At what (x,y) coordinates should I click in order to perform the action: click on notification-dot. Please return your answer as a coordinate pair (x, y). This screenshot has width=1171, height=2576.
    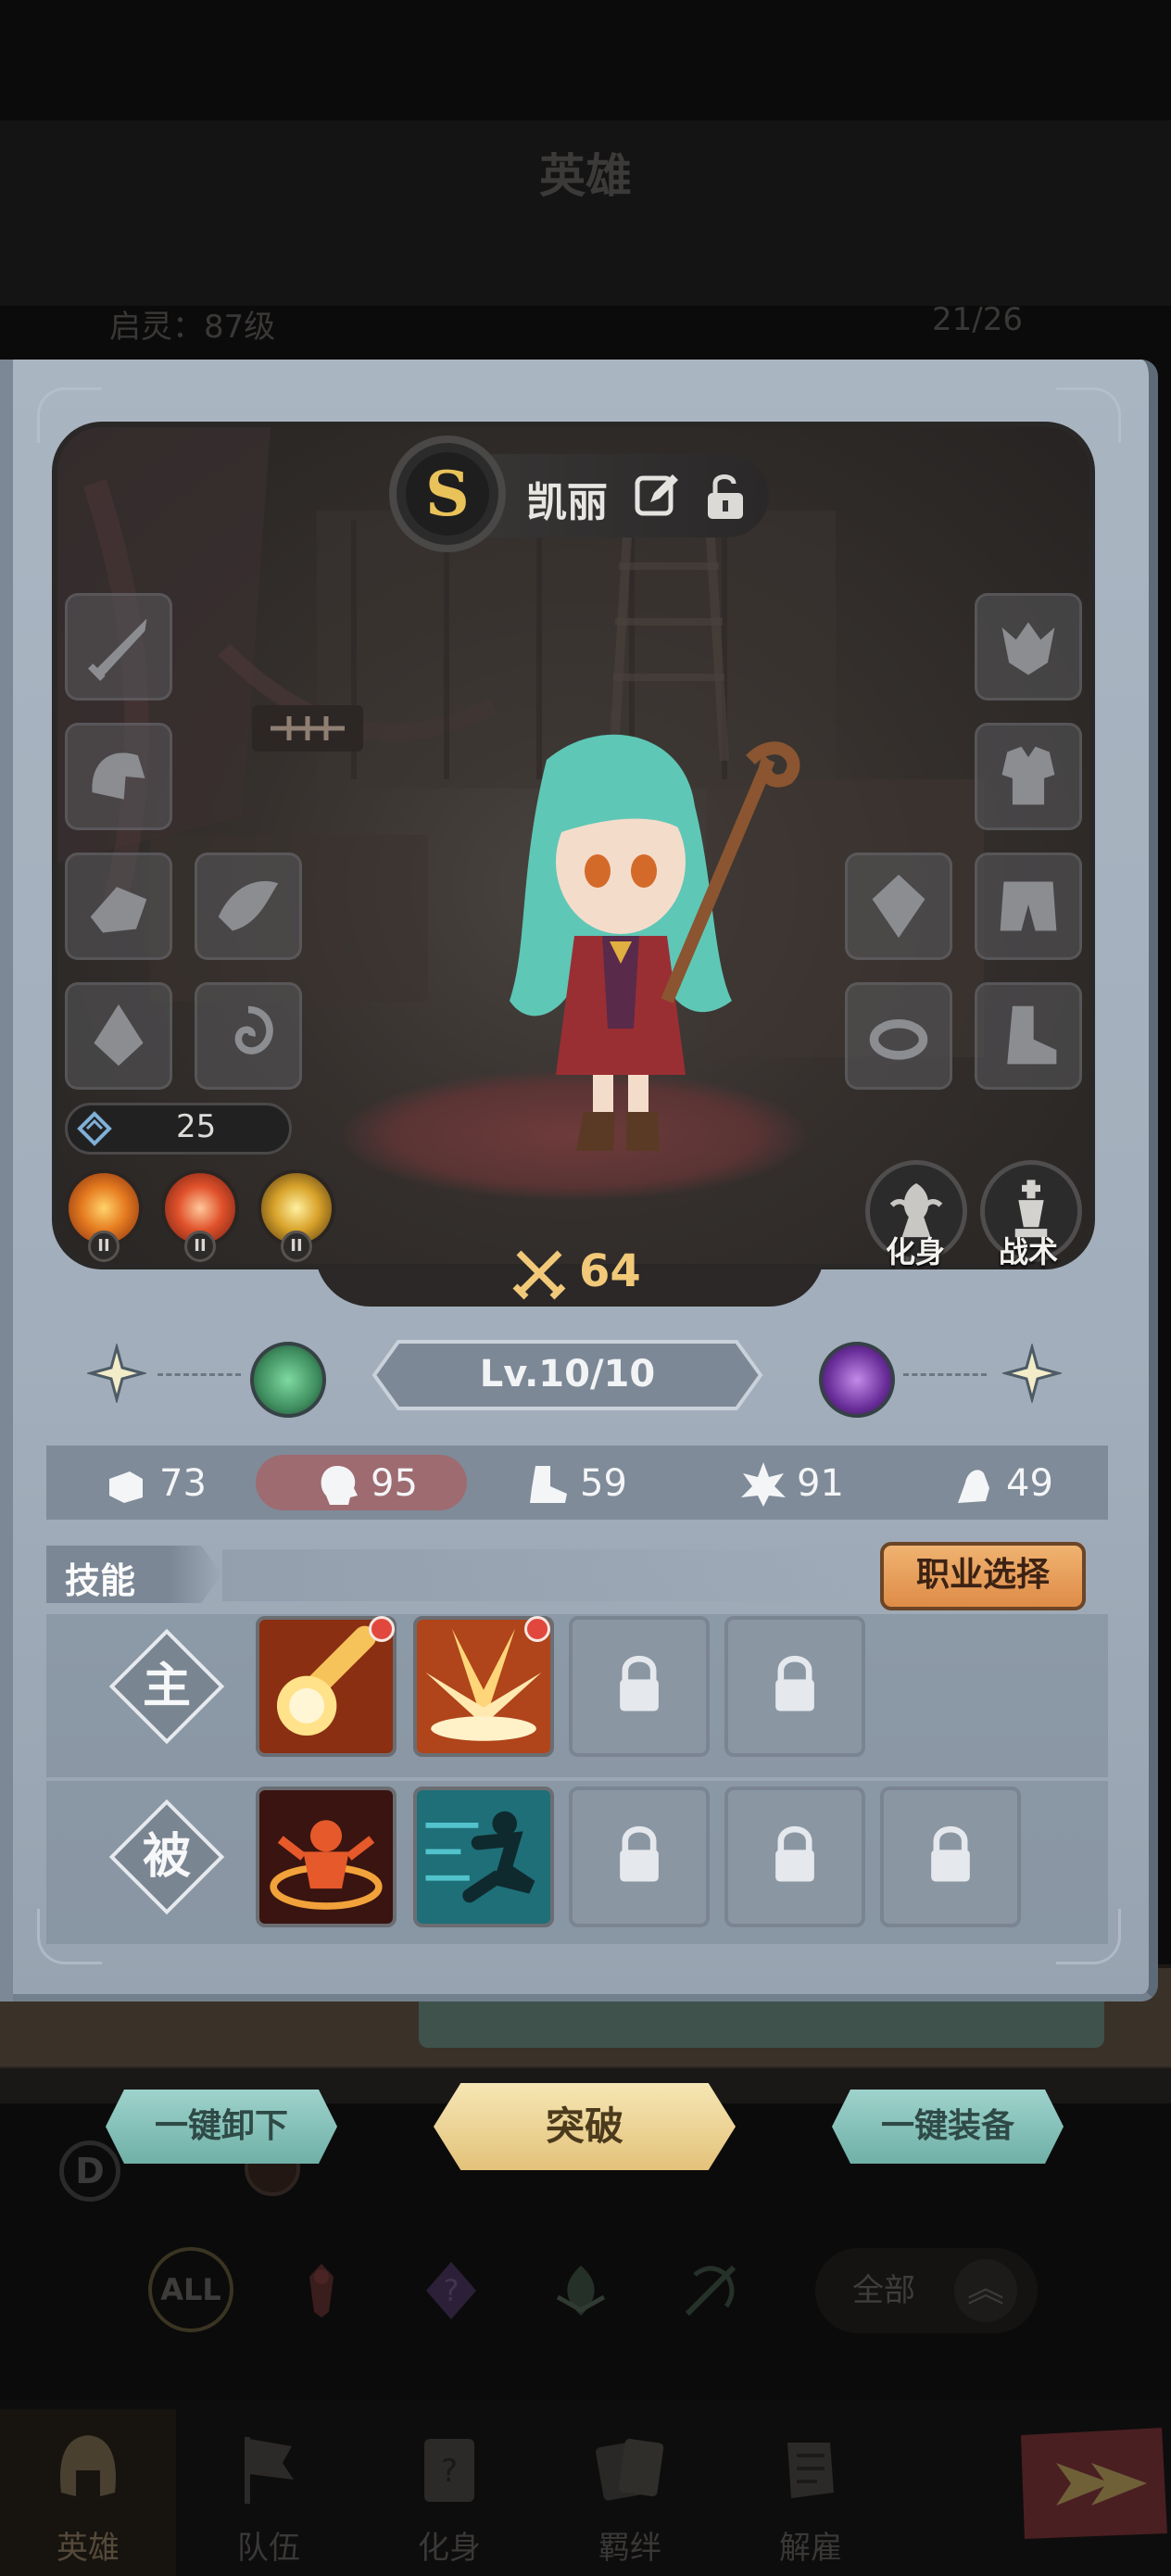
    Looking at the image, I should click on (537, 1629).